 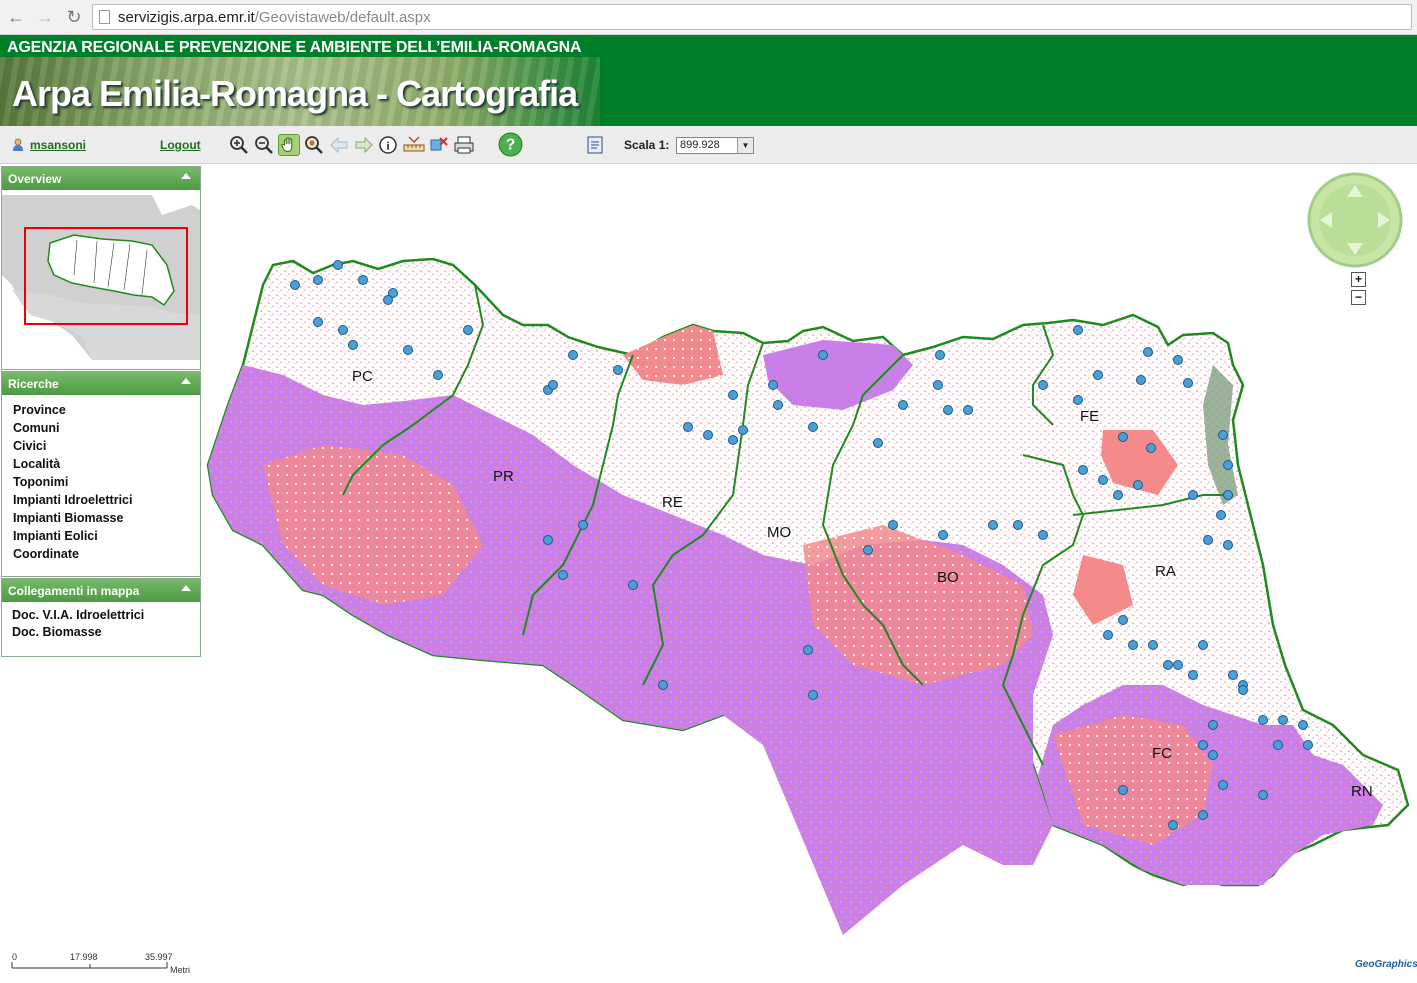 I want to click on search-impianti-biomasse: Impianti Biomasse, so click(x=101, y=518).